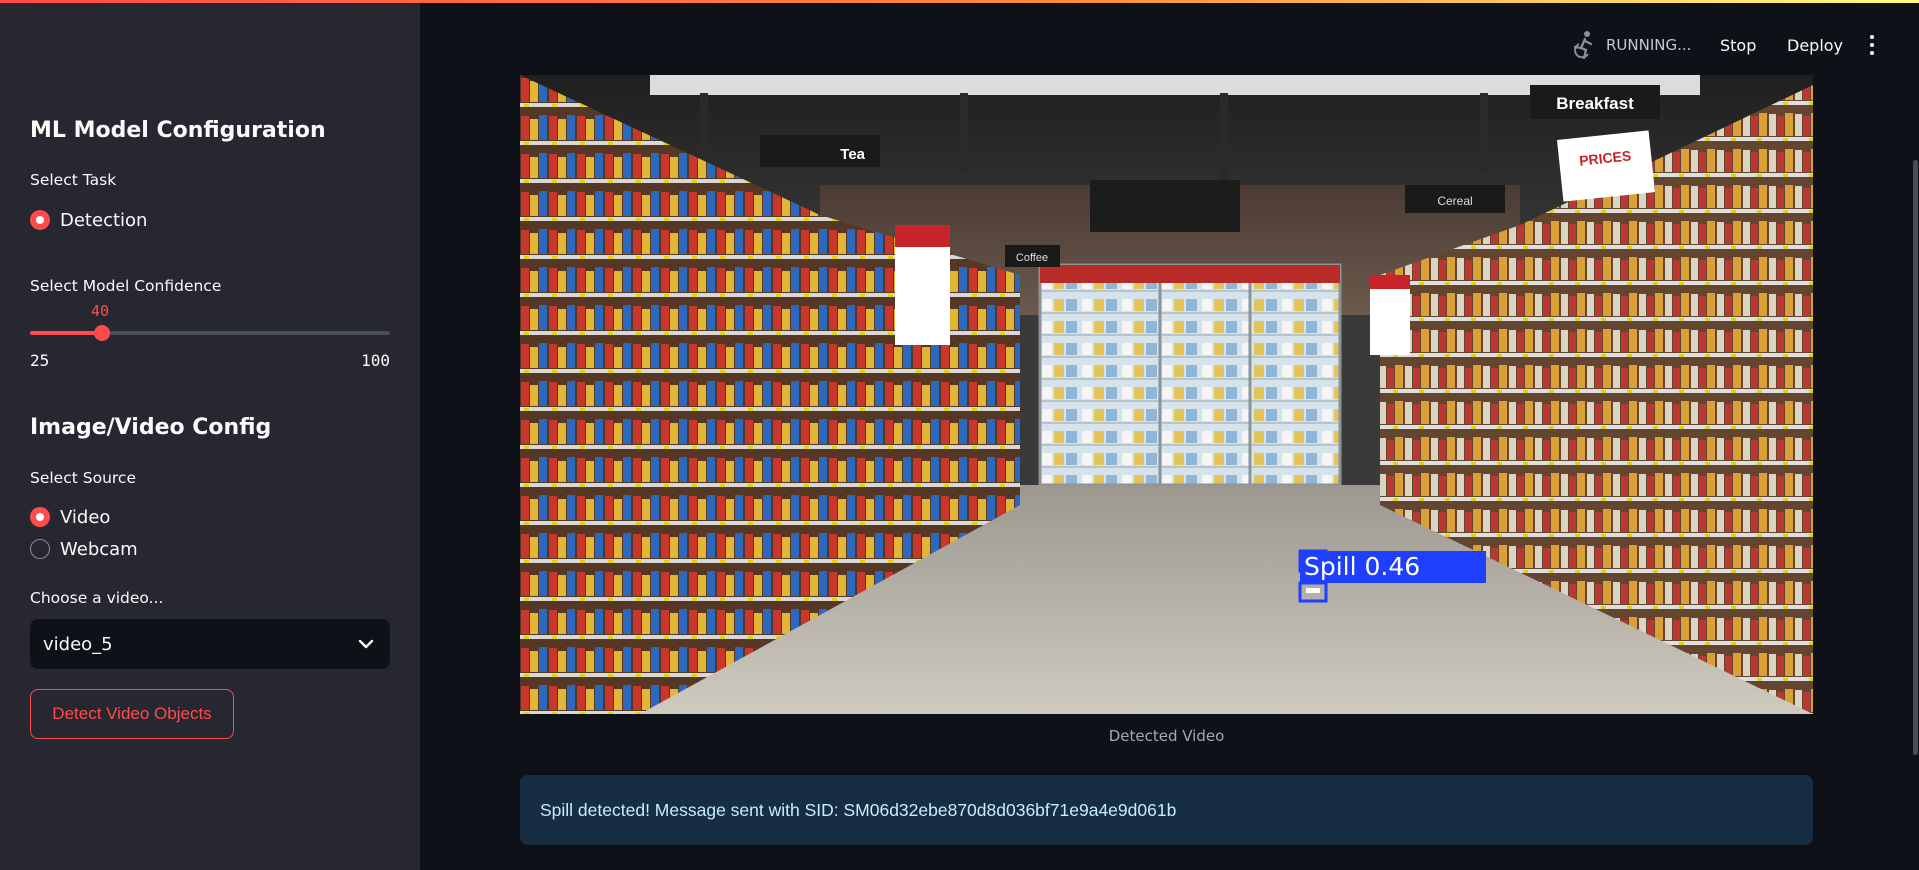 Image resolution: width=1919 pixels, height=870 pixels. I want to click on detection-label: Spill 0.46, so click(1362, 566).